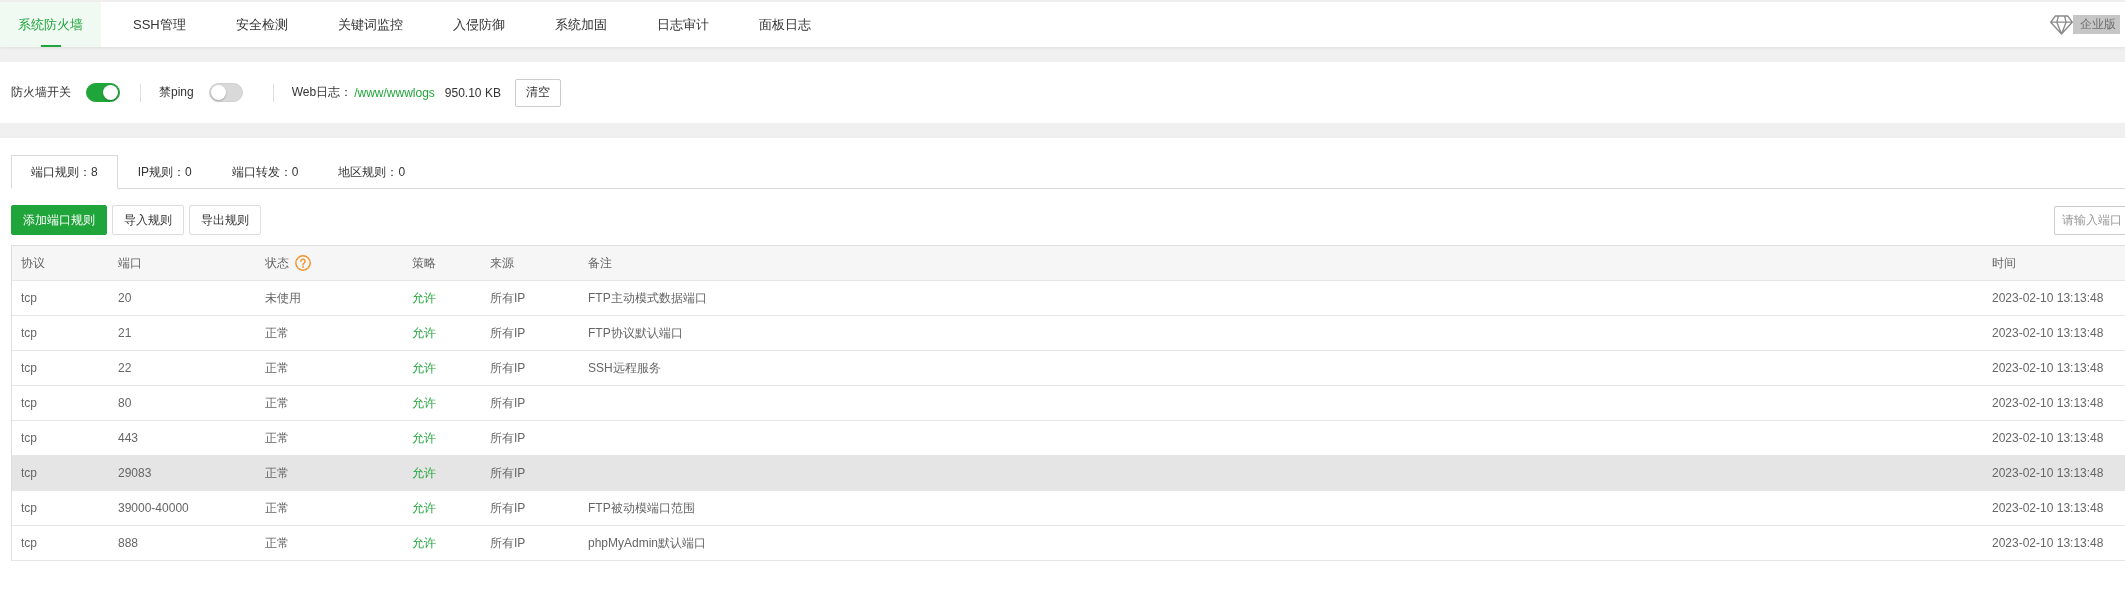 The height and width of the screenshot is (607, 2125). Describe the element at coordinates (135, 473) in the screenshot. I see `table-cell-text: 29083` at that location.